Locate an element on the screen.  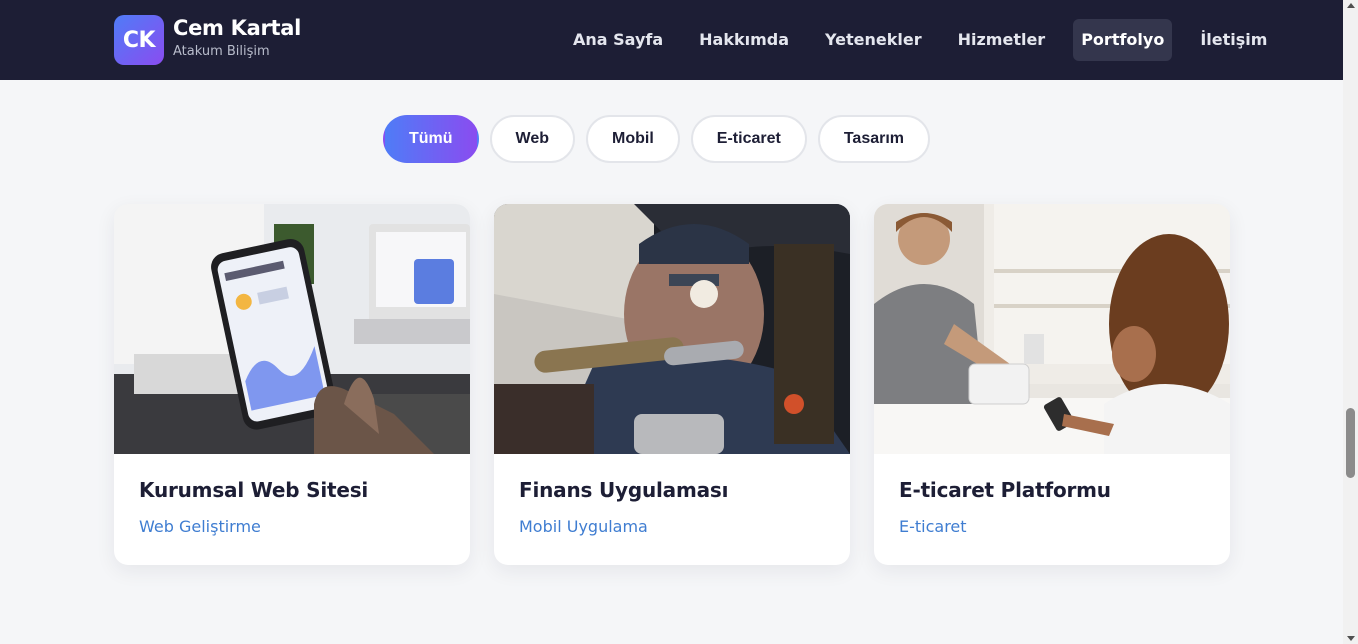
workshop-soldering-photo is located at coordinates (672, 329).